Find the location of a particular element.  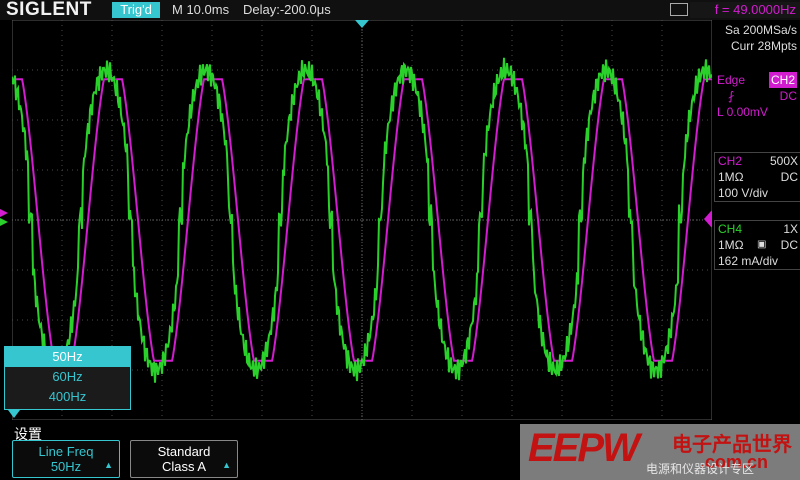

usb-icon is located at coordinates (679, 9).